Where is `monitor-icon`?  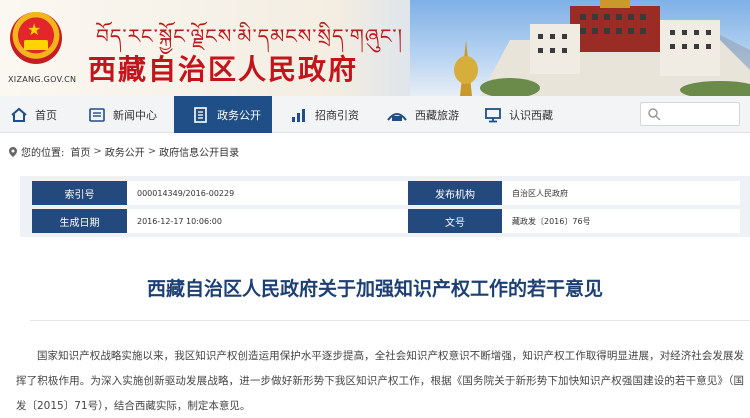
monitor-icon is located at coordinates (493, 115).